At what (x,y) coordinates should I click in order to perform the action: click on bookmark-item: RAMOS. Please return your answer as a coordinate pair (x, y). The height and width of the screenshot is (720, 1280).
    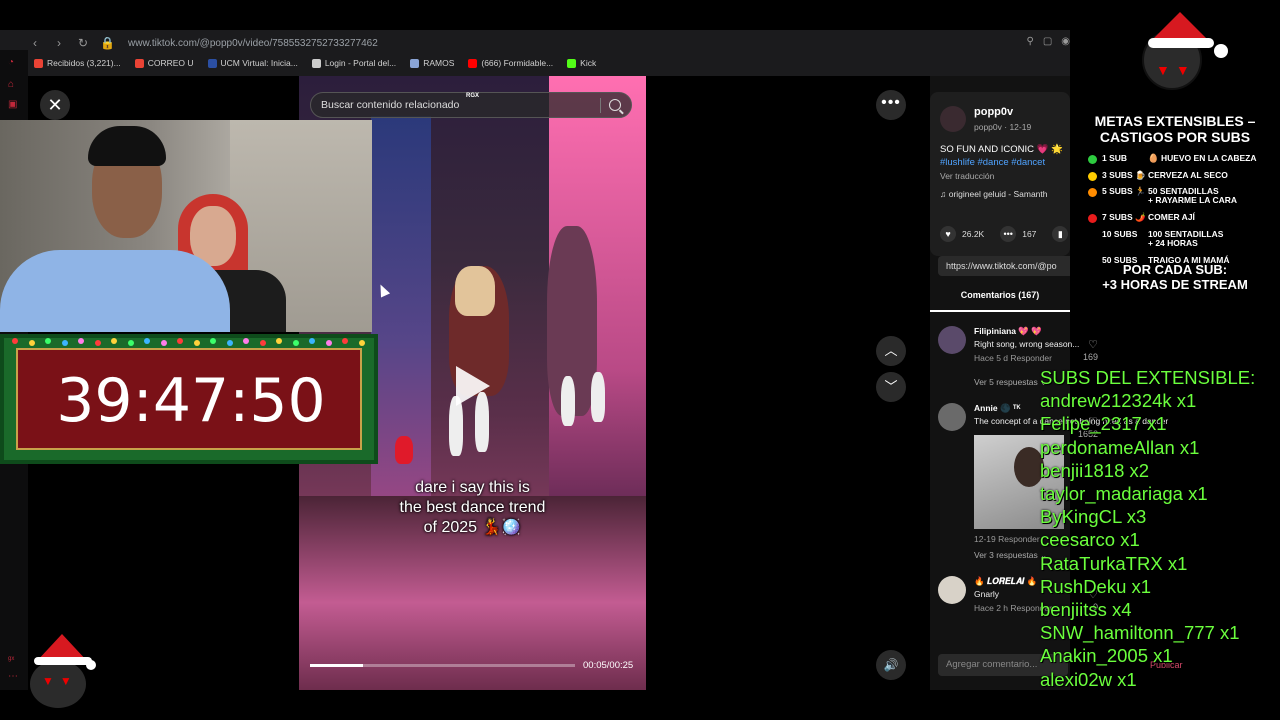
    Looking at the image, I should click on (432, 63).